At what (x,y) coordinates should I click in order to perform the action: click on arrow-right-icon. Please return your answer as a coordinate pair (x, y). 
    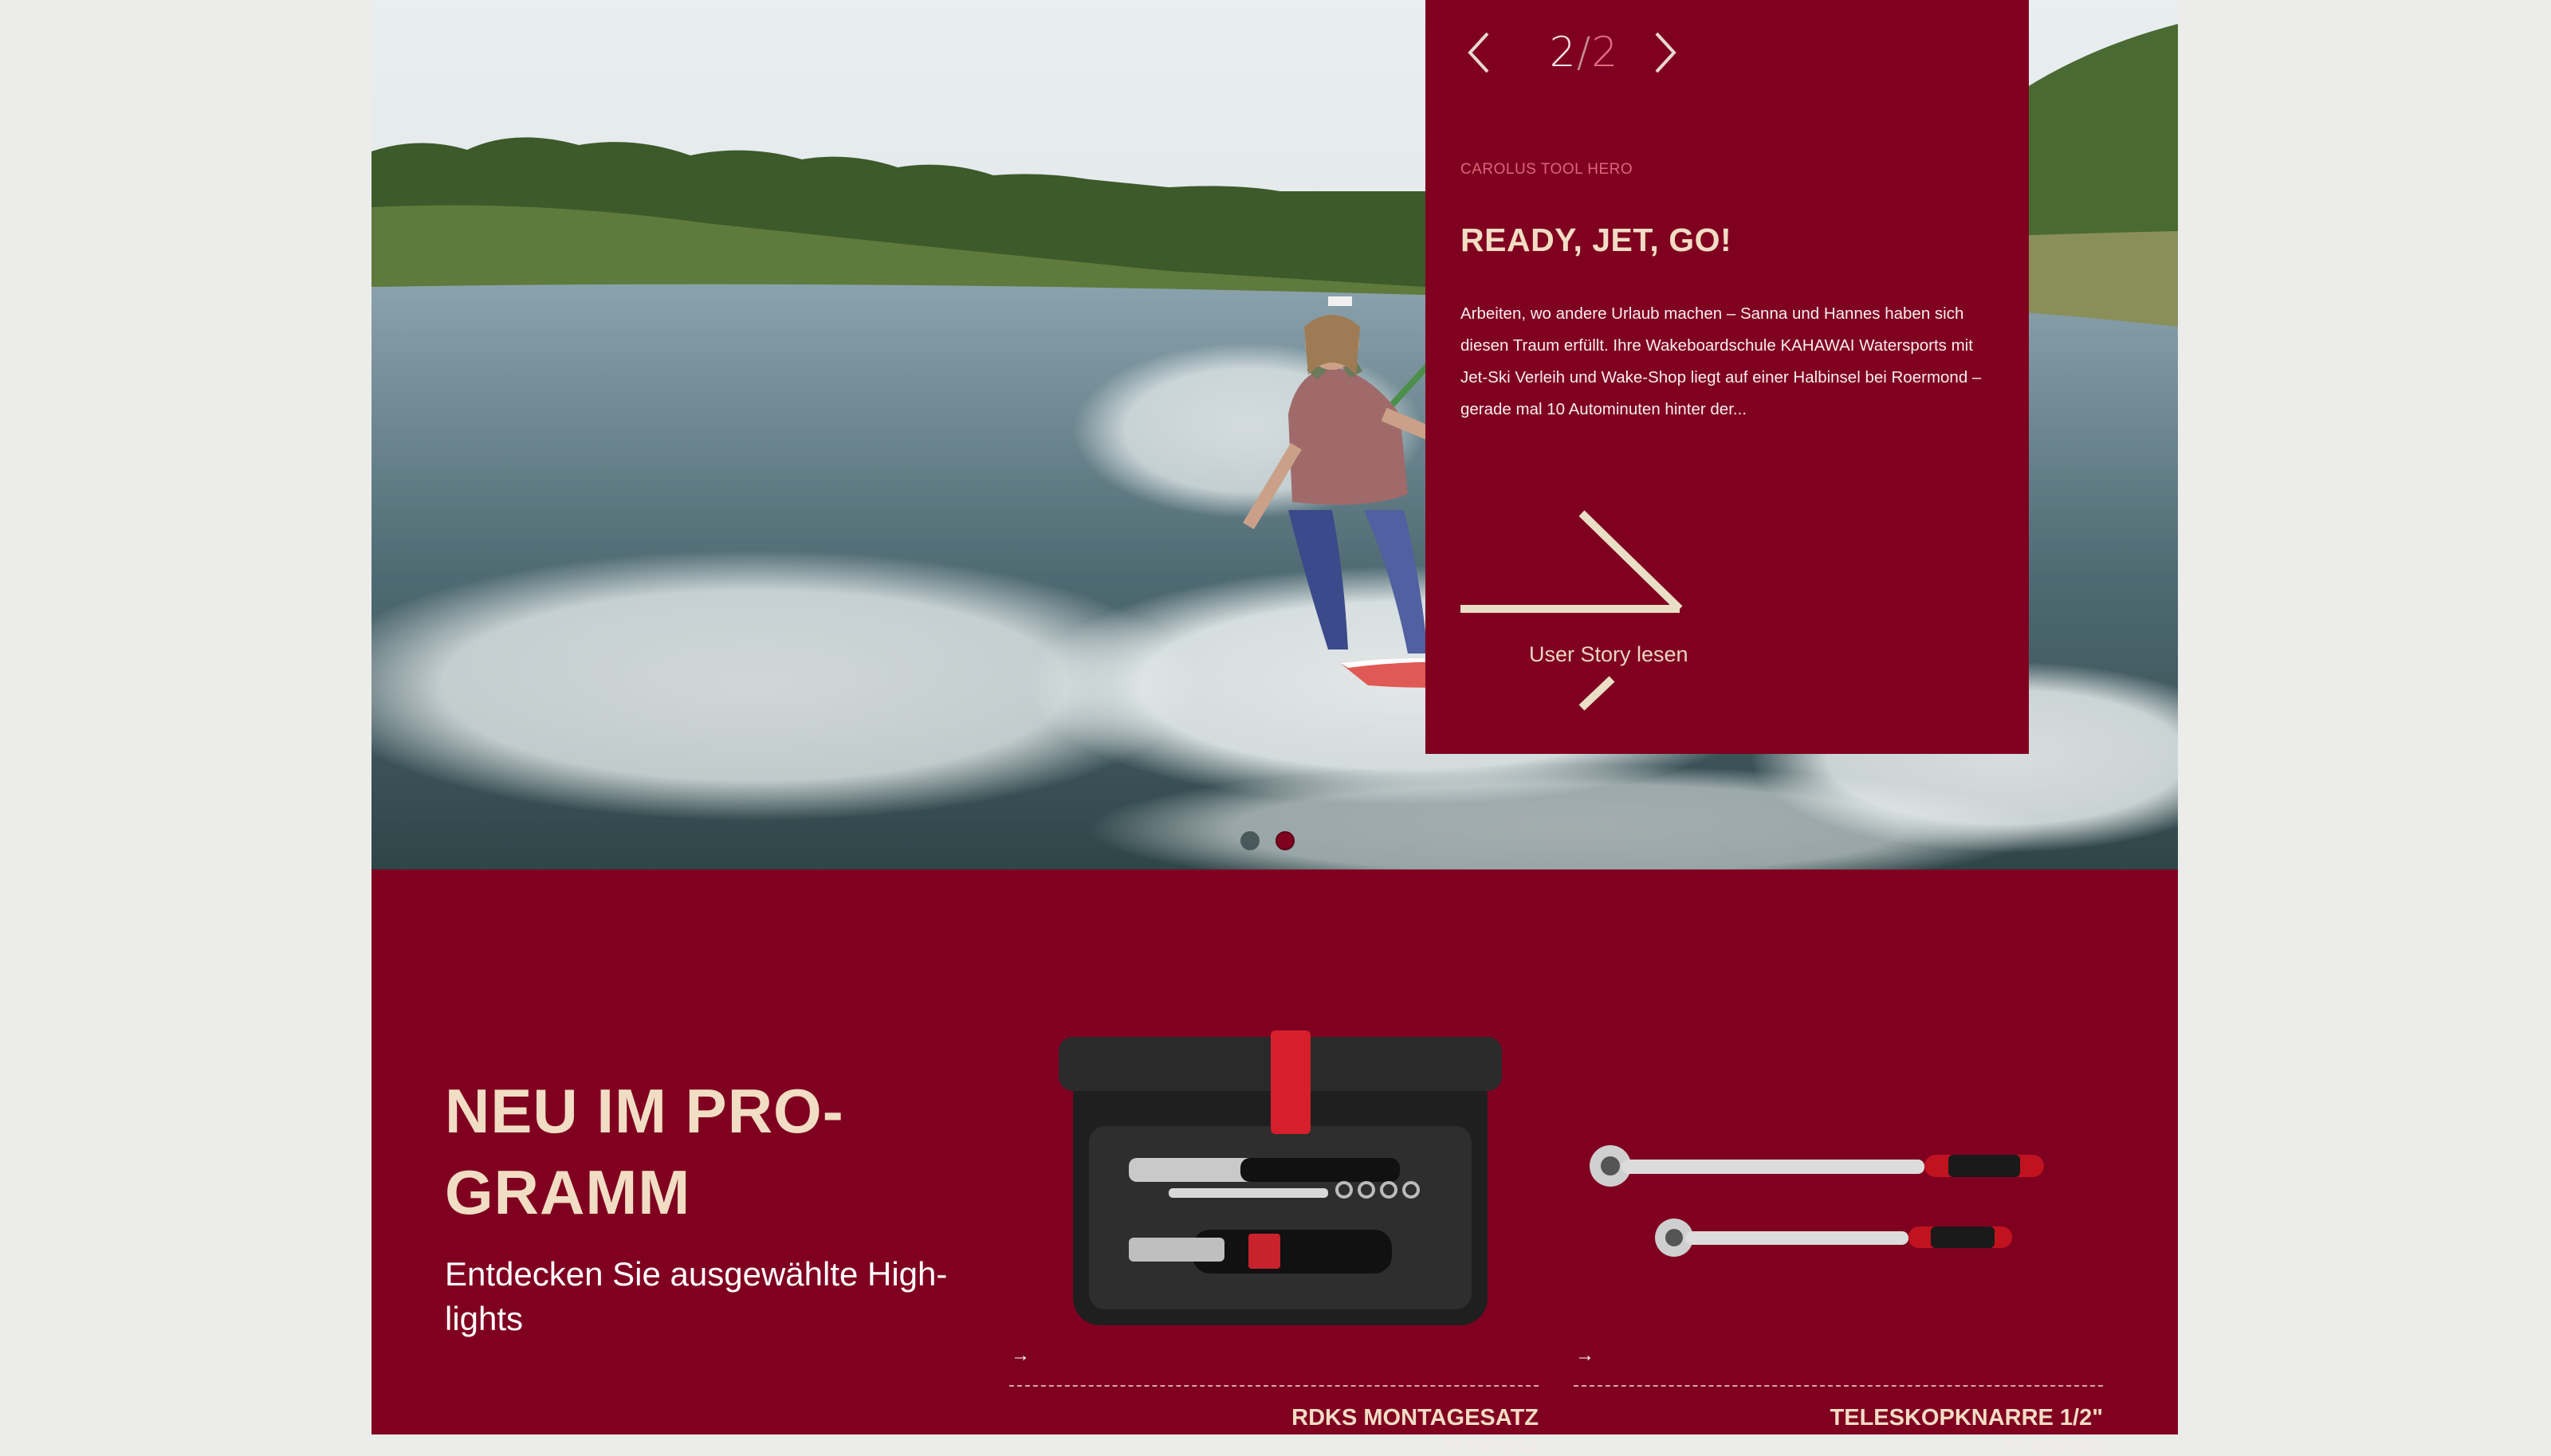
    Looking at the image, I should click on (1571, 610).